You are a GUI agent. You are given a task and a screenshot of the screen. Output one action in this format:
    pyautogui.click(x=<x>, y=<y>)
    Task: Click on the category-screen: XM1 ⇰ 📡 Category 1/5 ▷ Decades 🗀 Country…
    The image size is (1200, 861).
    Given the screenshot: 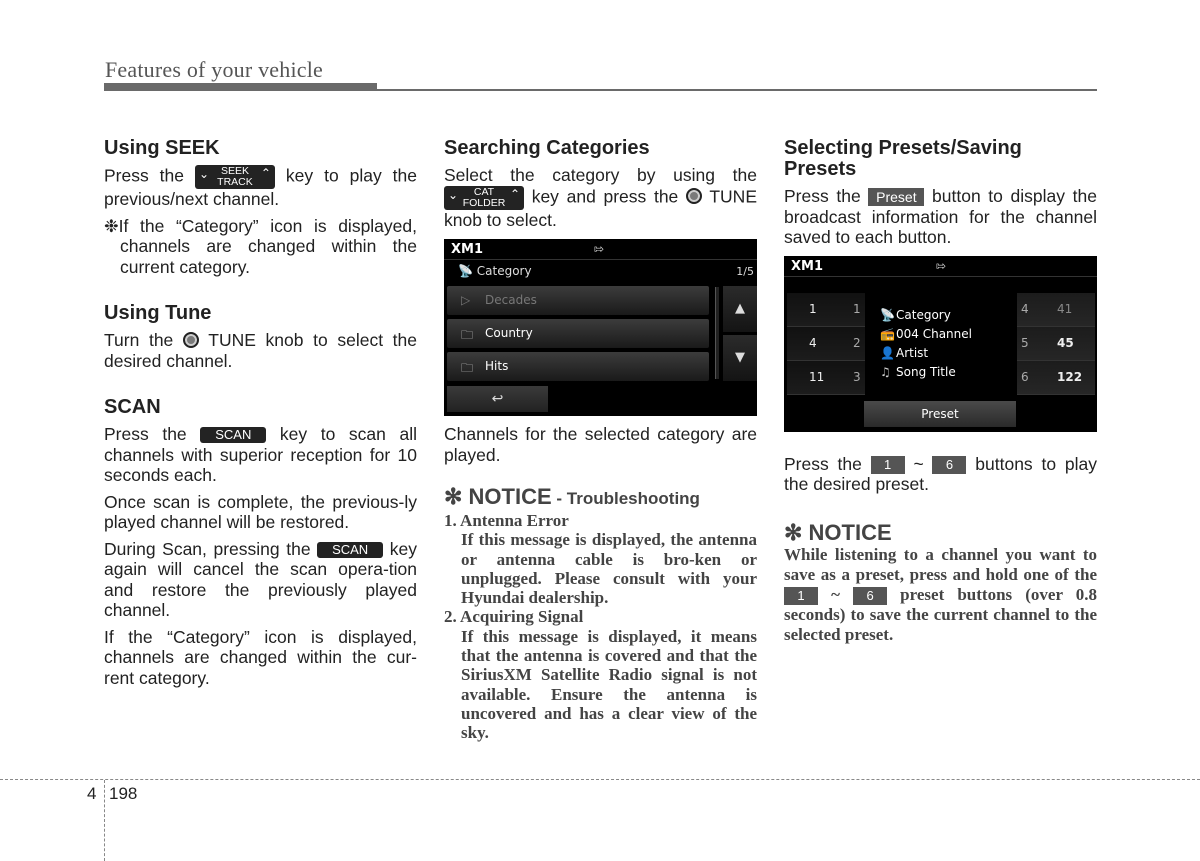 What is the action you would take?
    pyautogui.click(x=600, y=327)
    